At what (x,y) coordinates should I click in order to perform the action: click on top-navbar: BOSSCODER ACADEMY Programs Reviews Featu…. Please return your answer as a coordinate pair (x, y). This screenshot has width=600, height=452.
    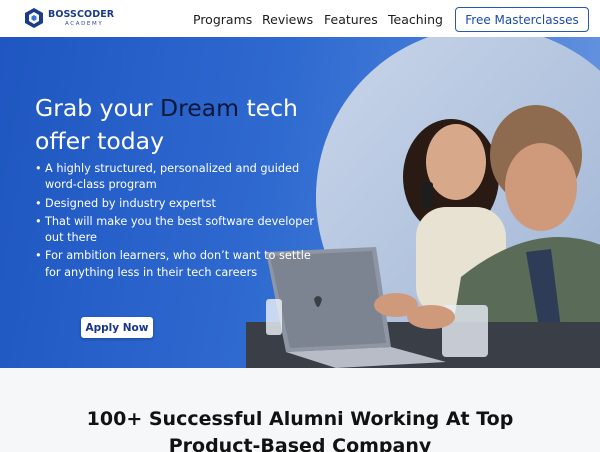
    Looking at the image, I should click on (300, 18).